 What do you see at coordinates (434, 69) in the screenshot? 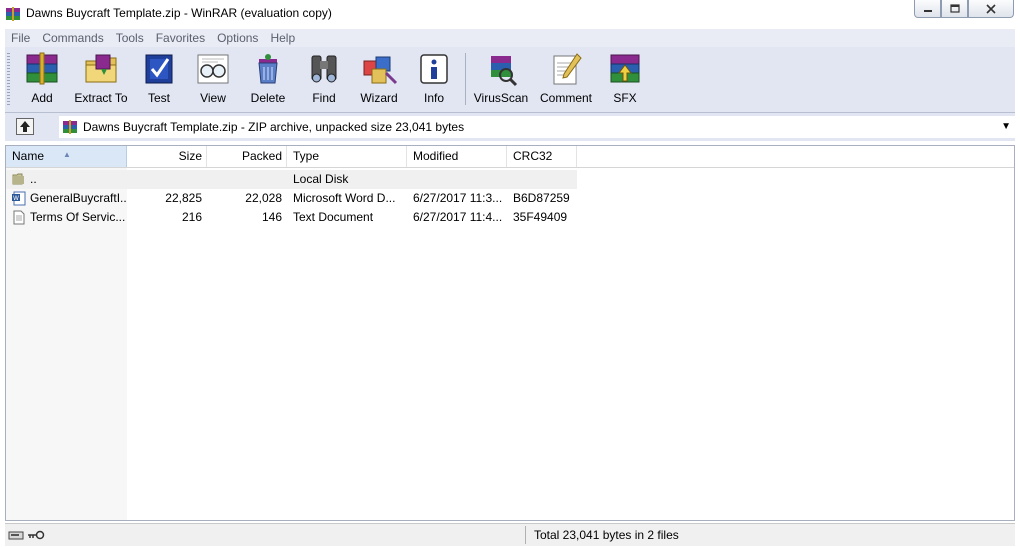
I see `info-icon` at bounding box center [434, 69].